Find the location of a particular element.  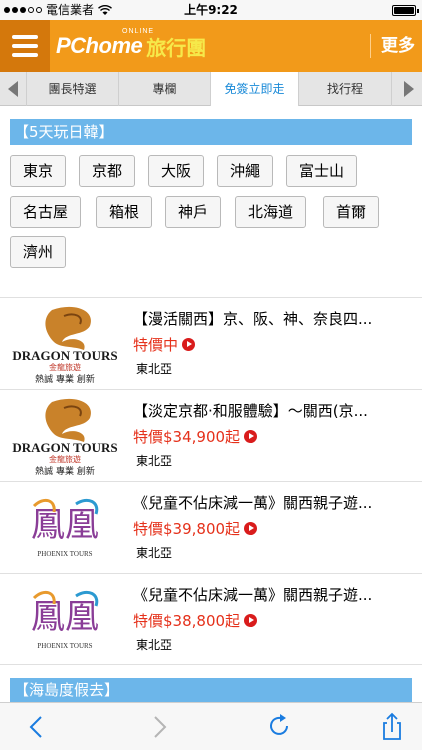

pchome-travel-logo: PChome ONLINE 旅行團 is located at coordinates (131, 46).